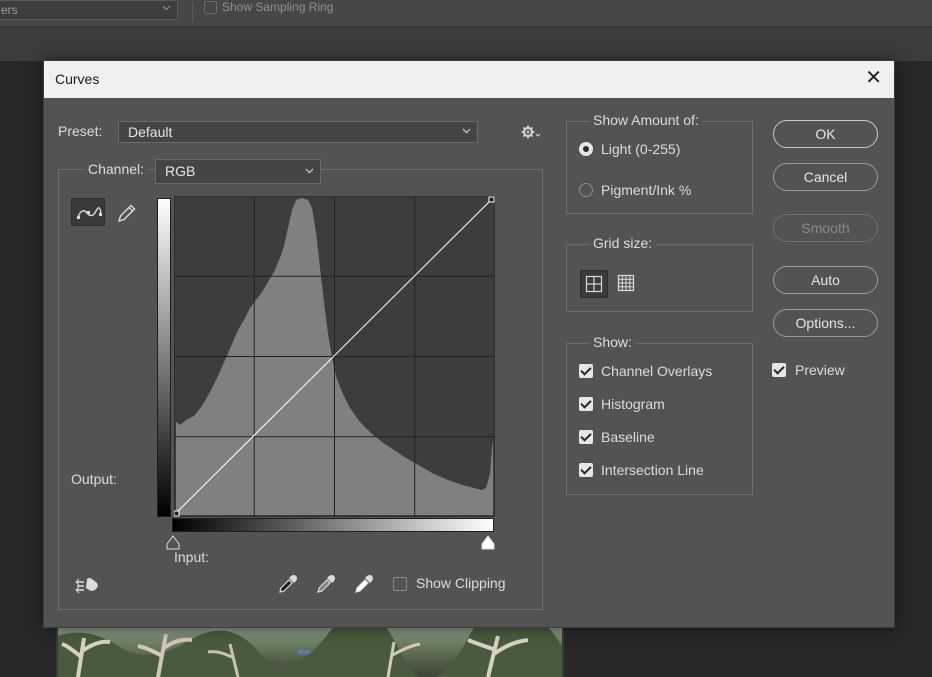 The height and width of the screenshot is (677, 932). What do you see at coordinates (586, 149) in the screenshot?
I see `light-radio` at bounding box center [586, 149].